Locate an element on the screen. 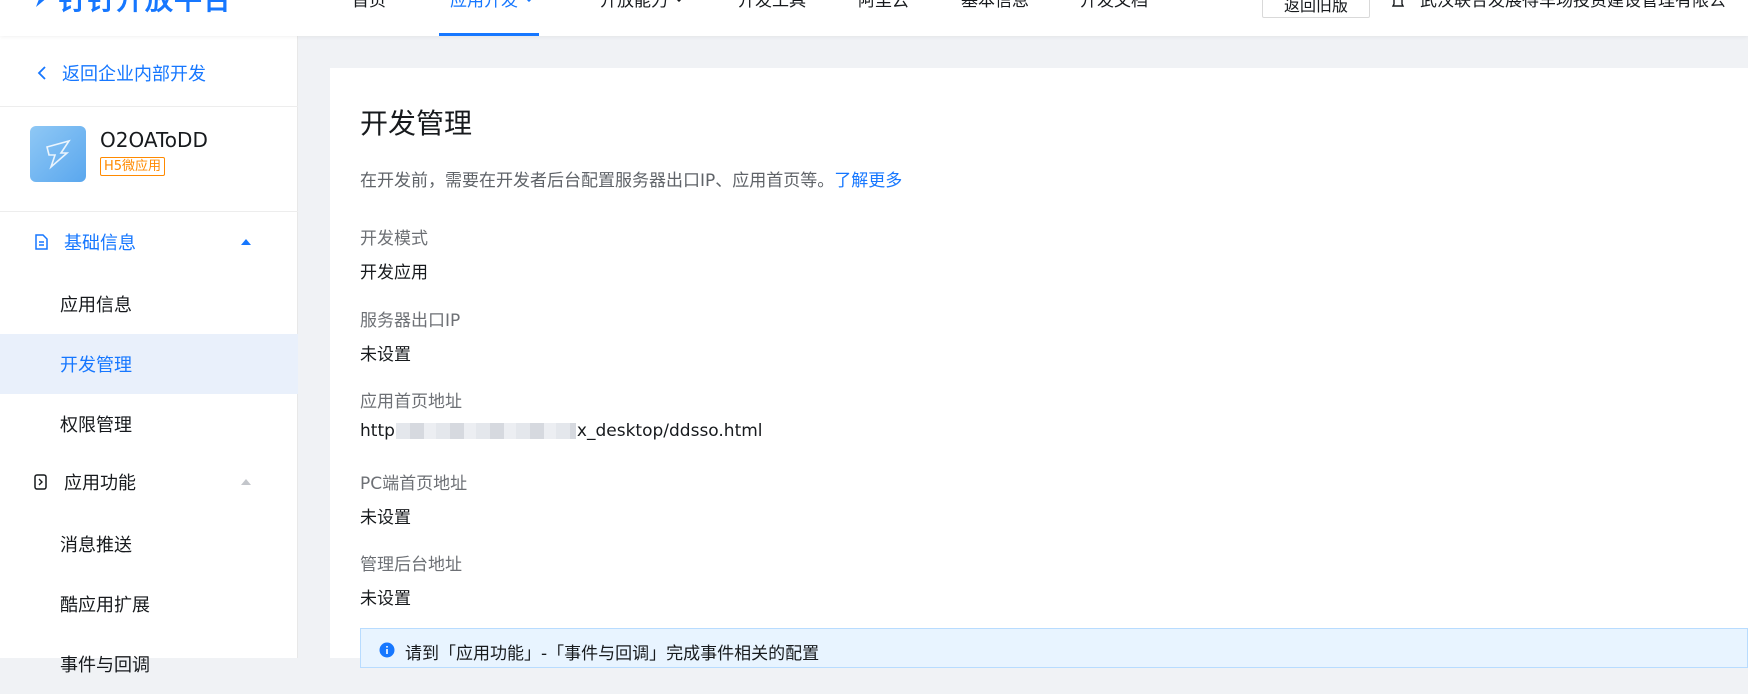 The width and height of the screenshot is (1748, 694). nav-basic-info: 基本信息 is located at coordinates (995, 5).